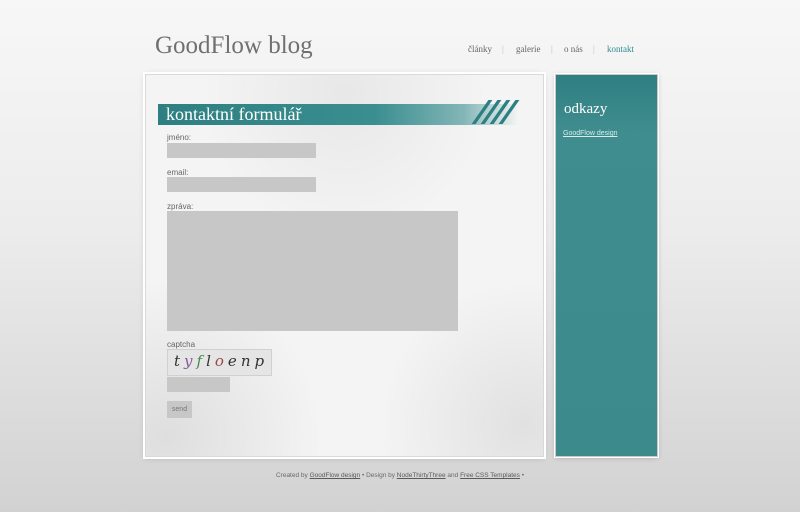  I want to click on captcha-letter: n, so click(247, 361).